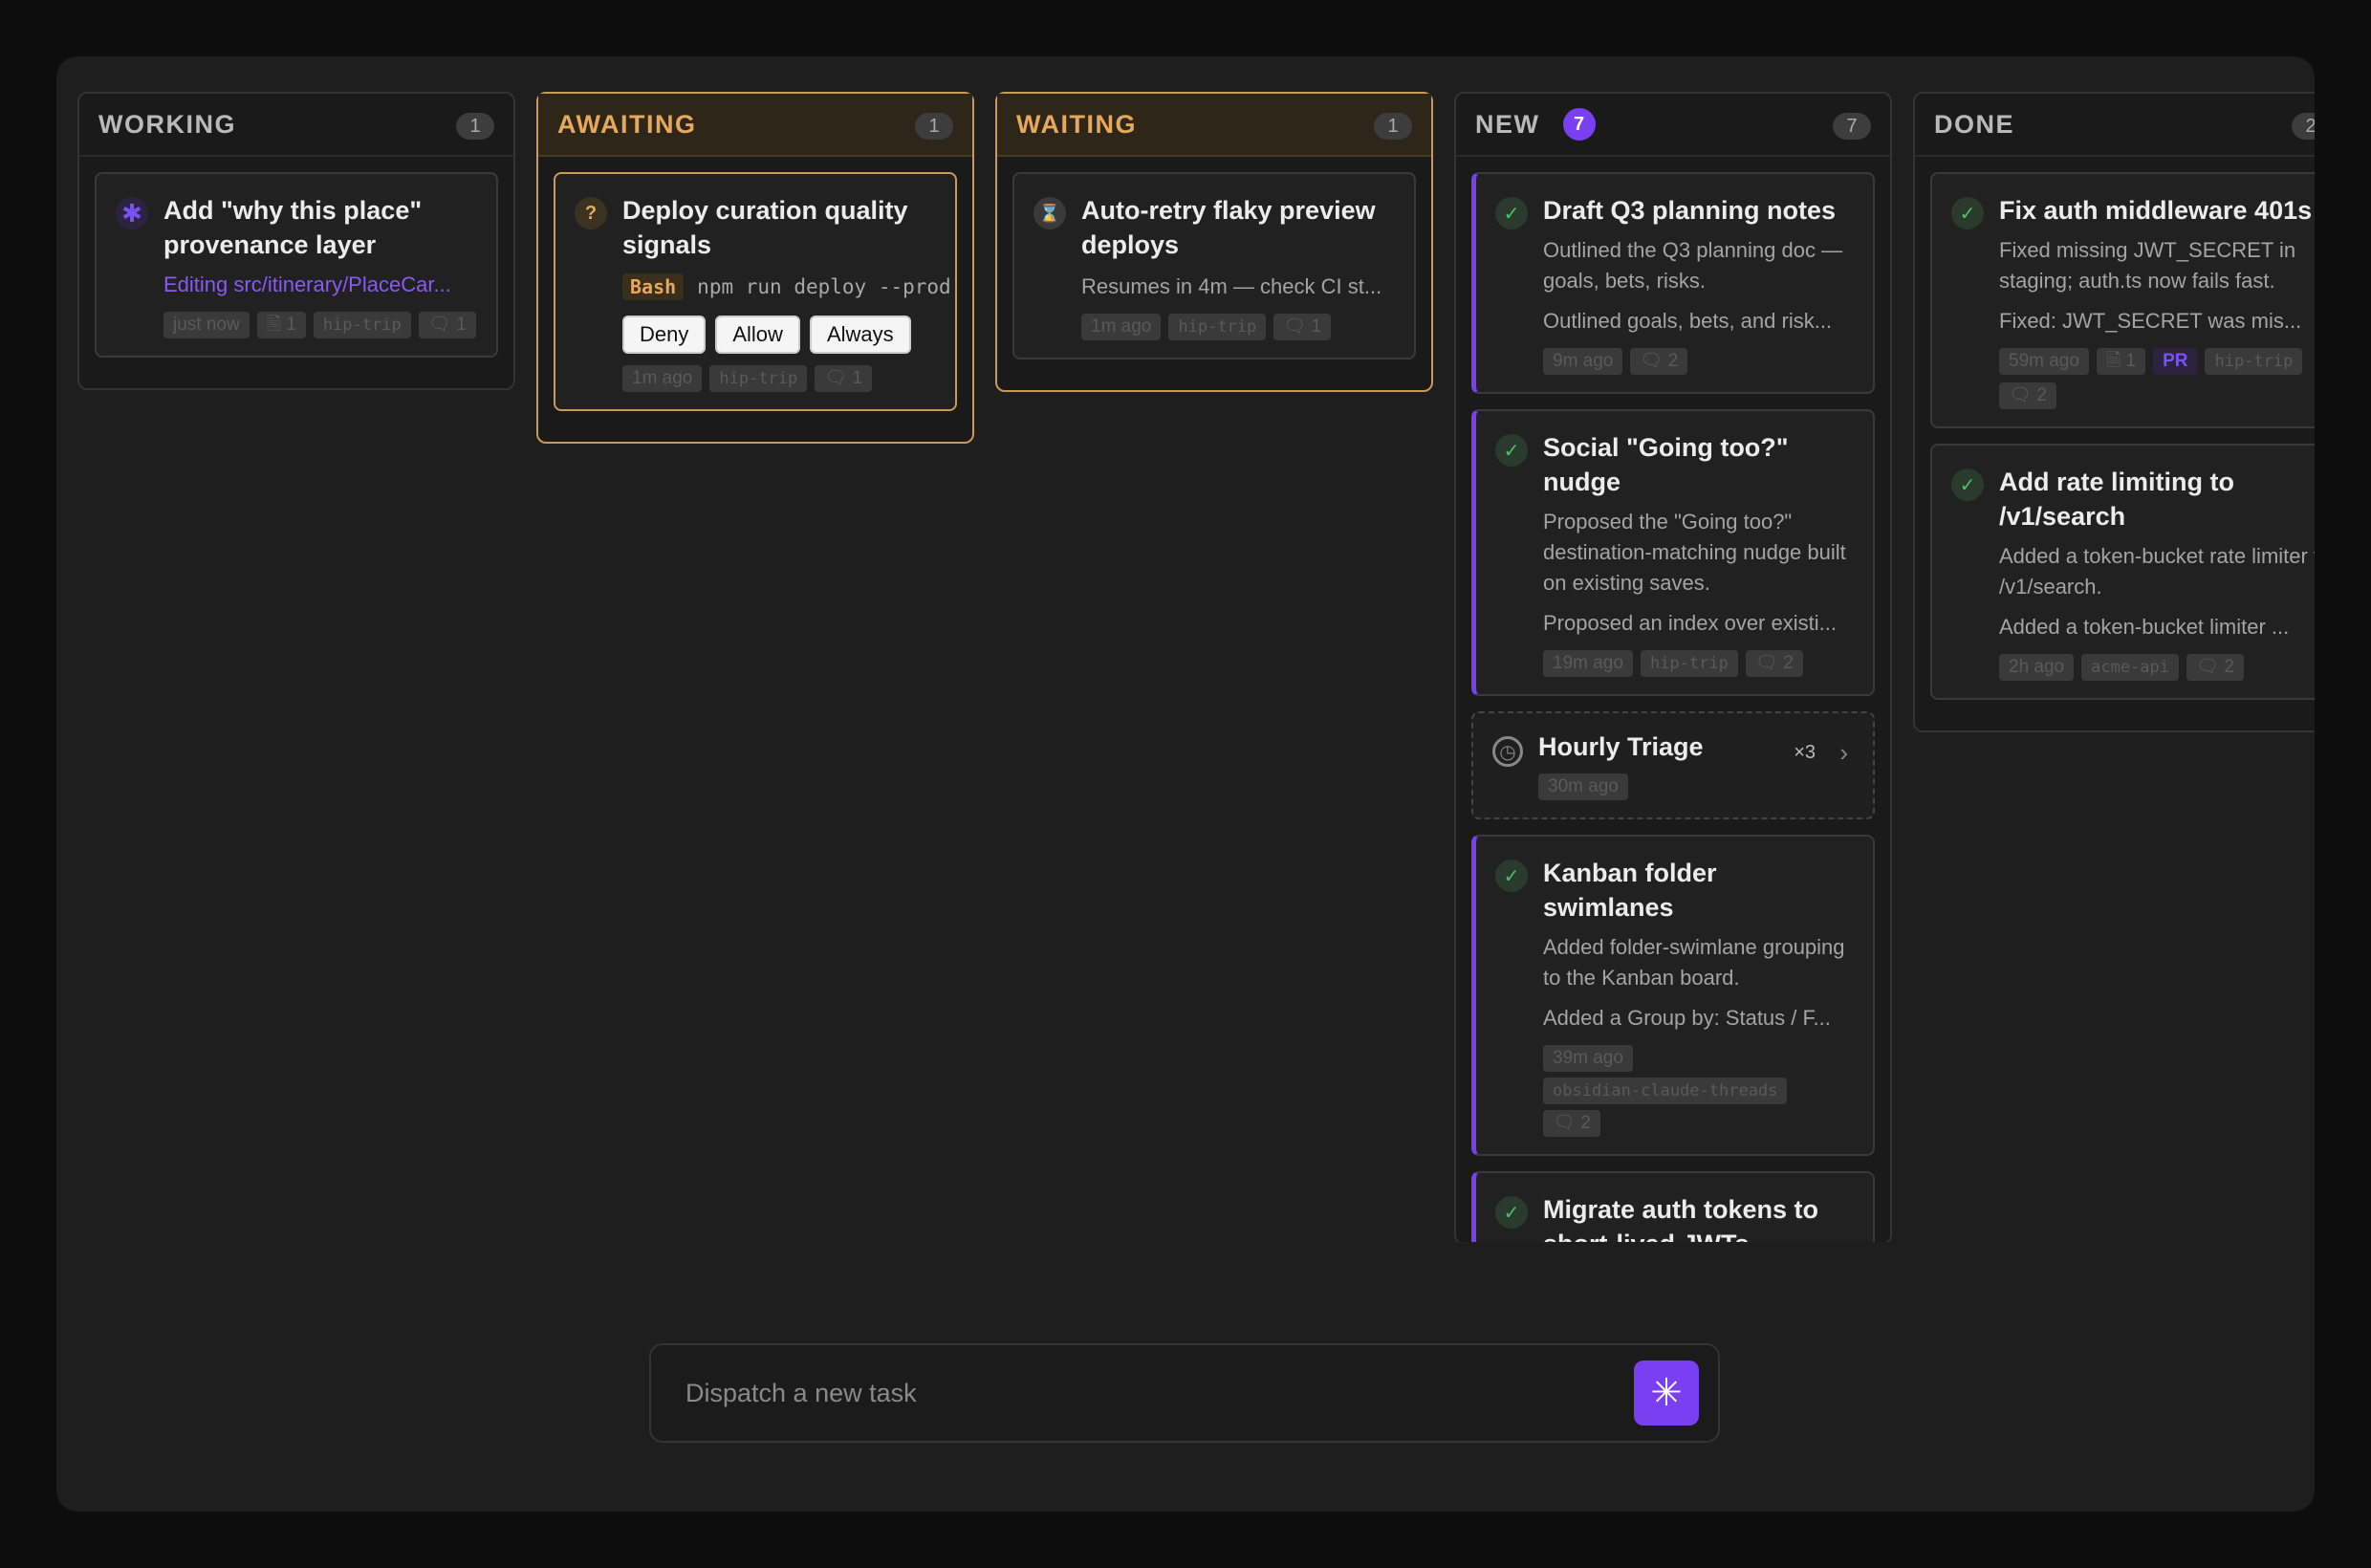  I want to click on bash-command: Bash npm run deploy --prod, so click(786, 286).